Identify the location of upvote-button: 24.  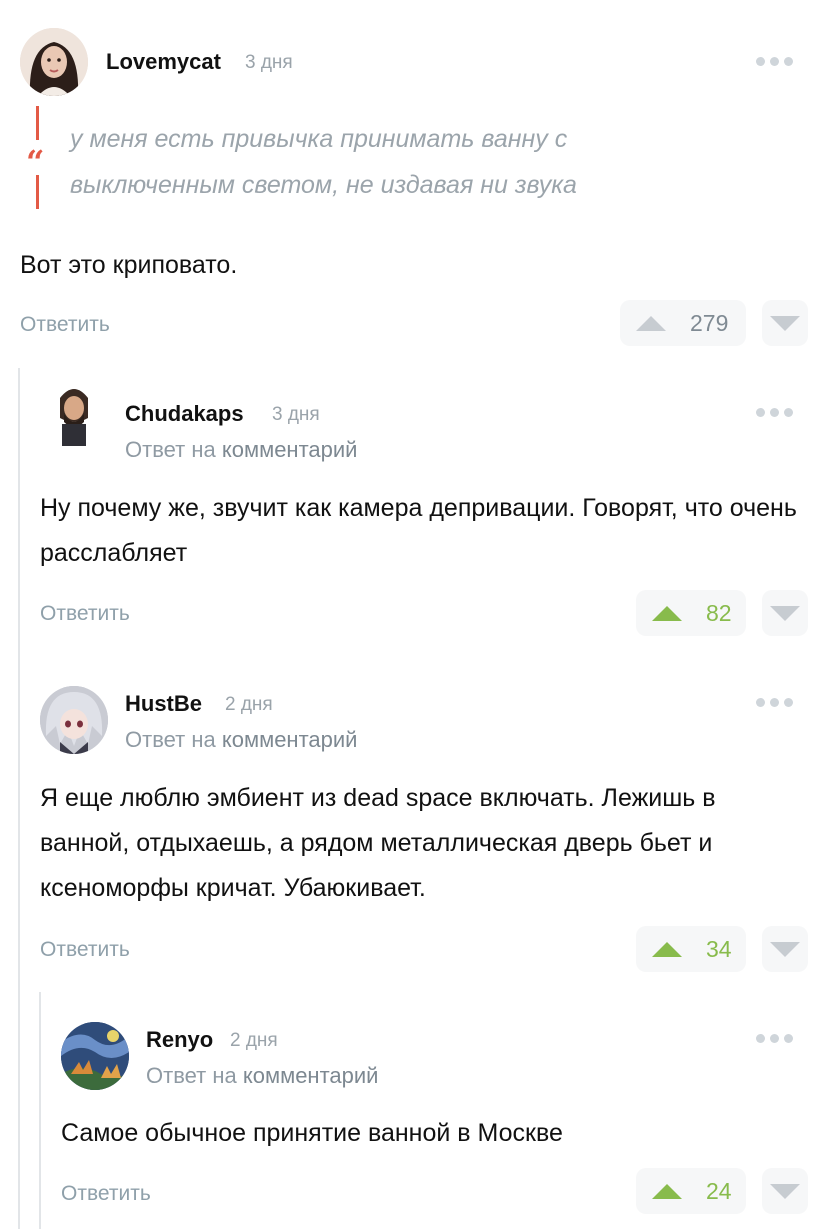
(691, 1191).